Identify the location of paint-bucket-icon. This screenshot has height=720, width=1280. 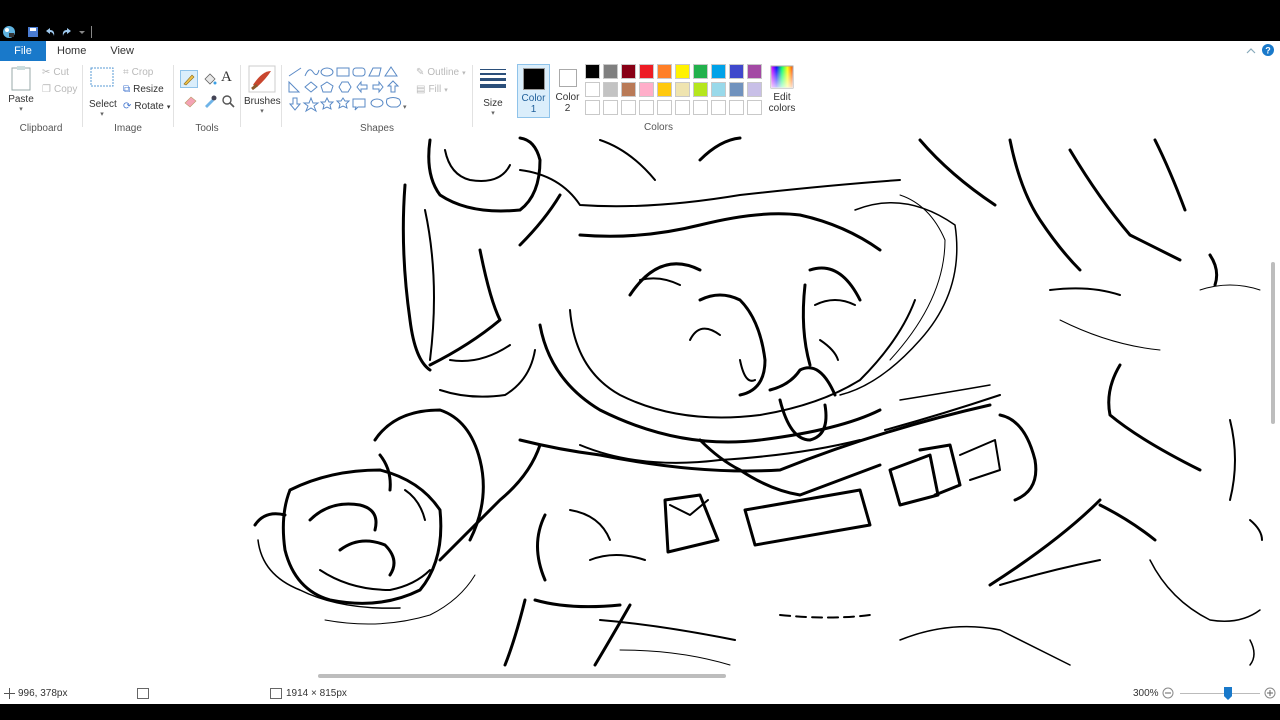
(210, 79).